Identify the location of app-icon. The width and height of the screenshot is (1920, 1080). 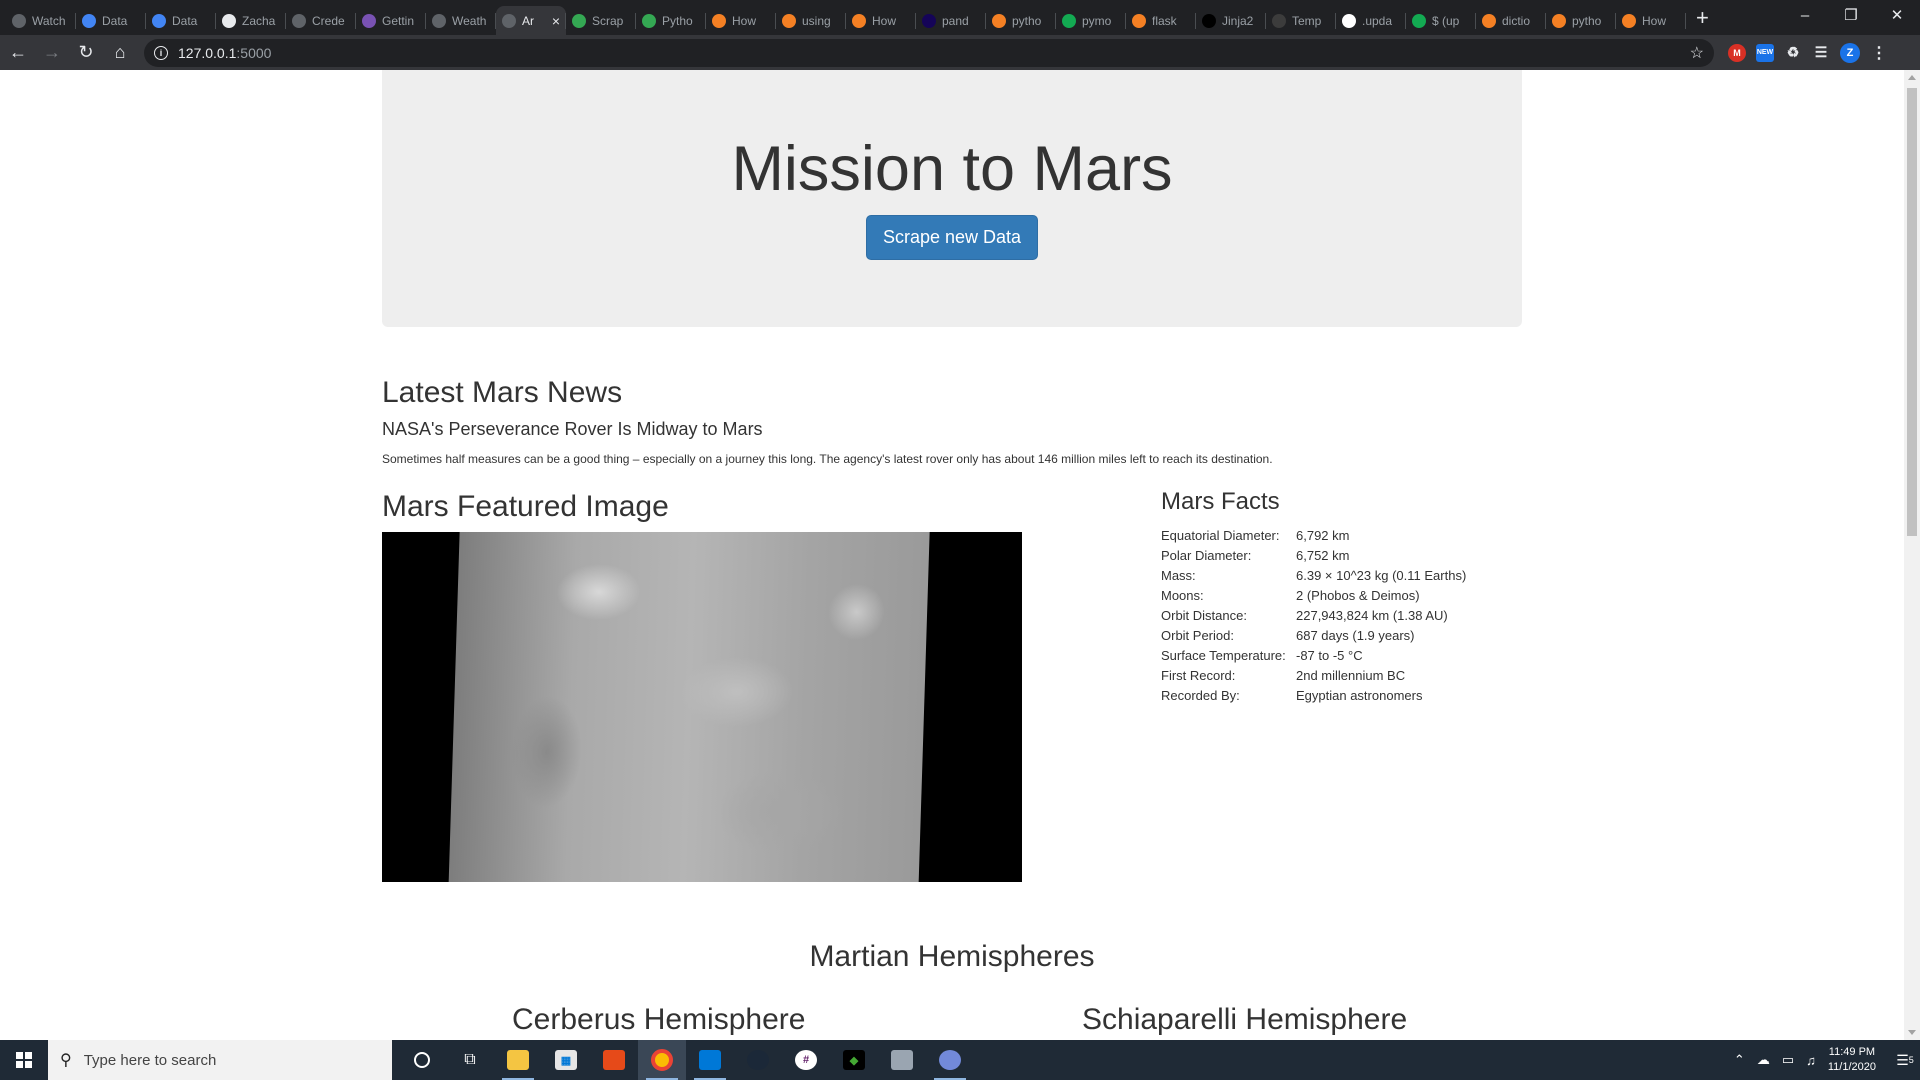
(902, 1060).